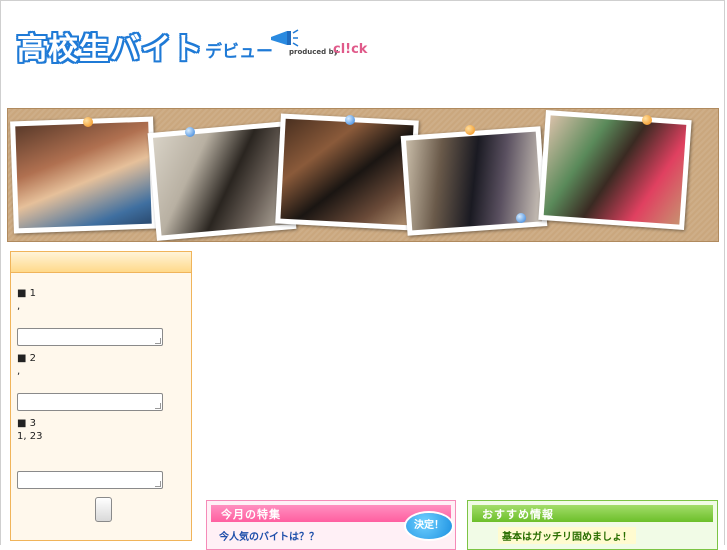 Image resolution: width=727 pixels, height=550 pixels. What do you see at coordinates (222, 181) in the screenshot?
I see `hero-photo-phone` at bounding box center [222, 181].